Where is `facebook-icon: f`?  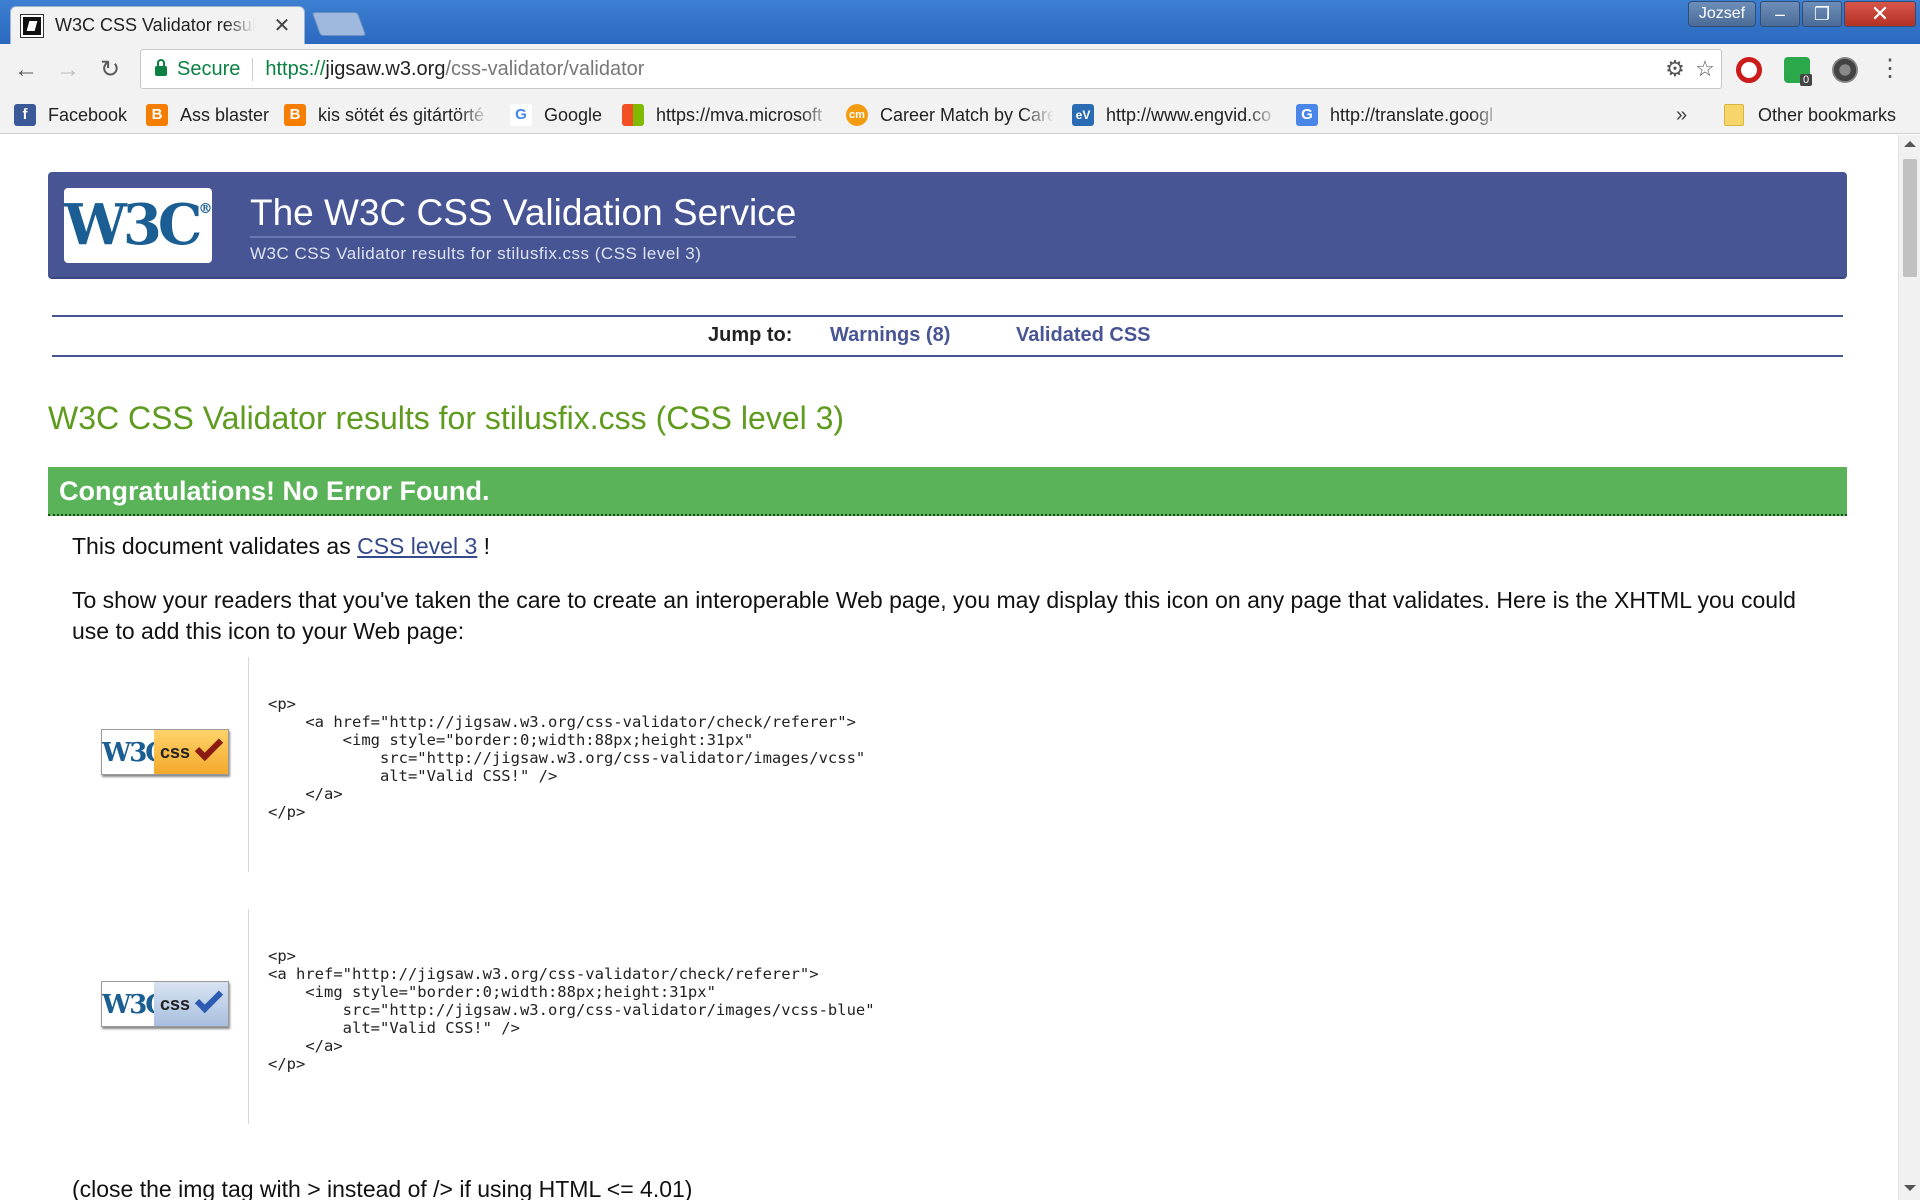
facebook-icon: f is located at coordinates (25, 115).